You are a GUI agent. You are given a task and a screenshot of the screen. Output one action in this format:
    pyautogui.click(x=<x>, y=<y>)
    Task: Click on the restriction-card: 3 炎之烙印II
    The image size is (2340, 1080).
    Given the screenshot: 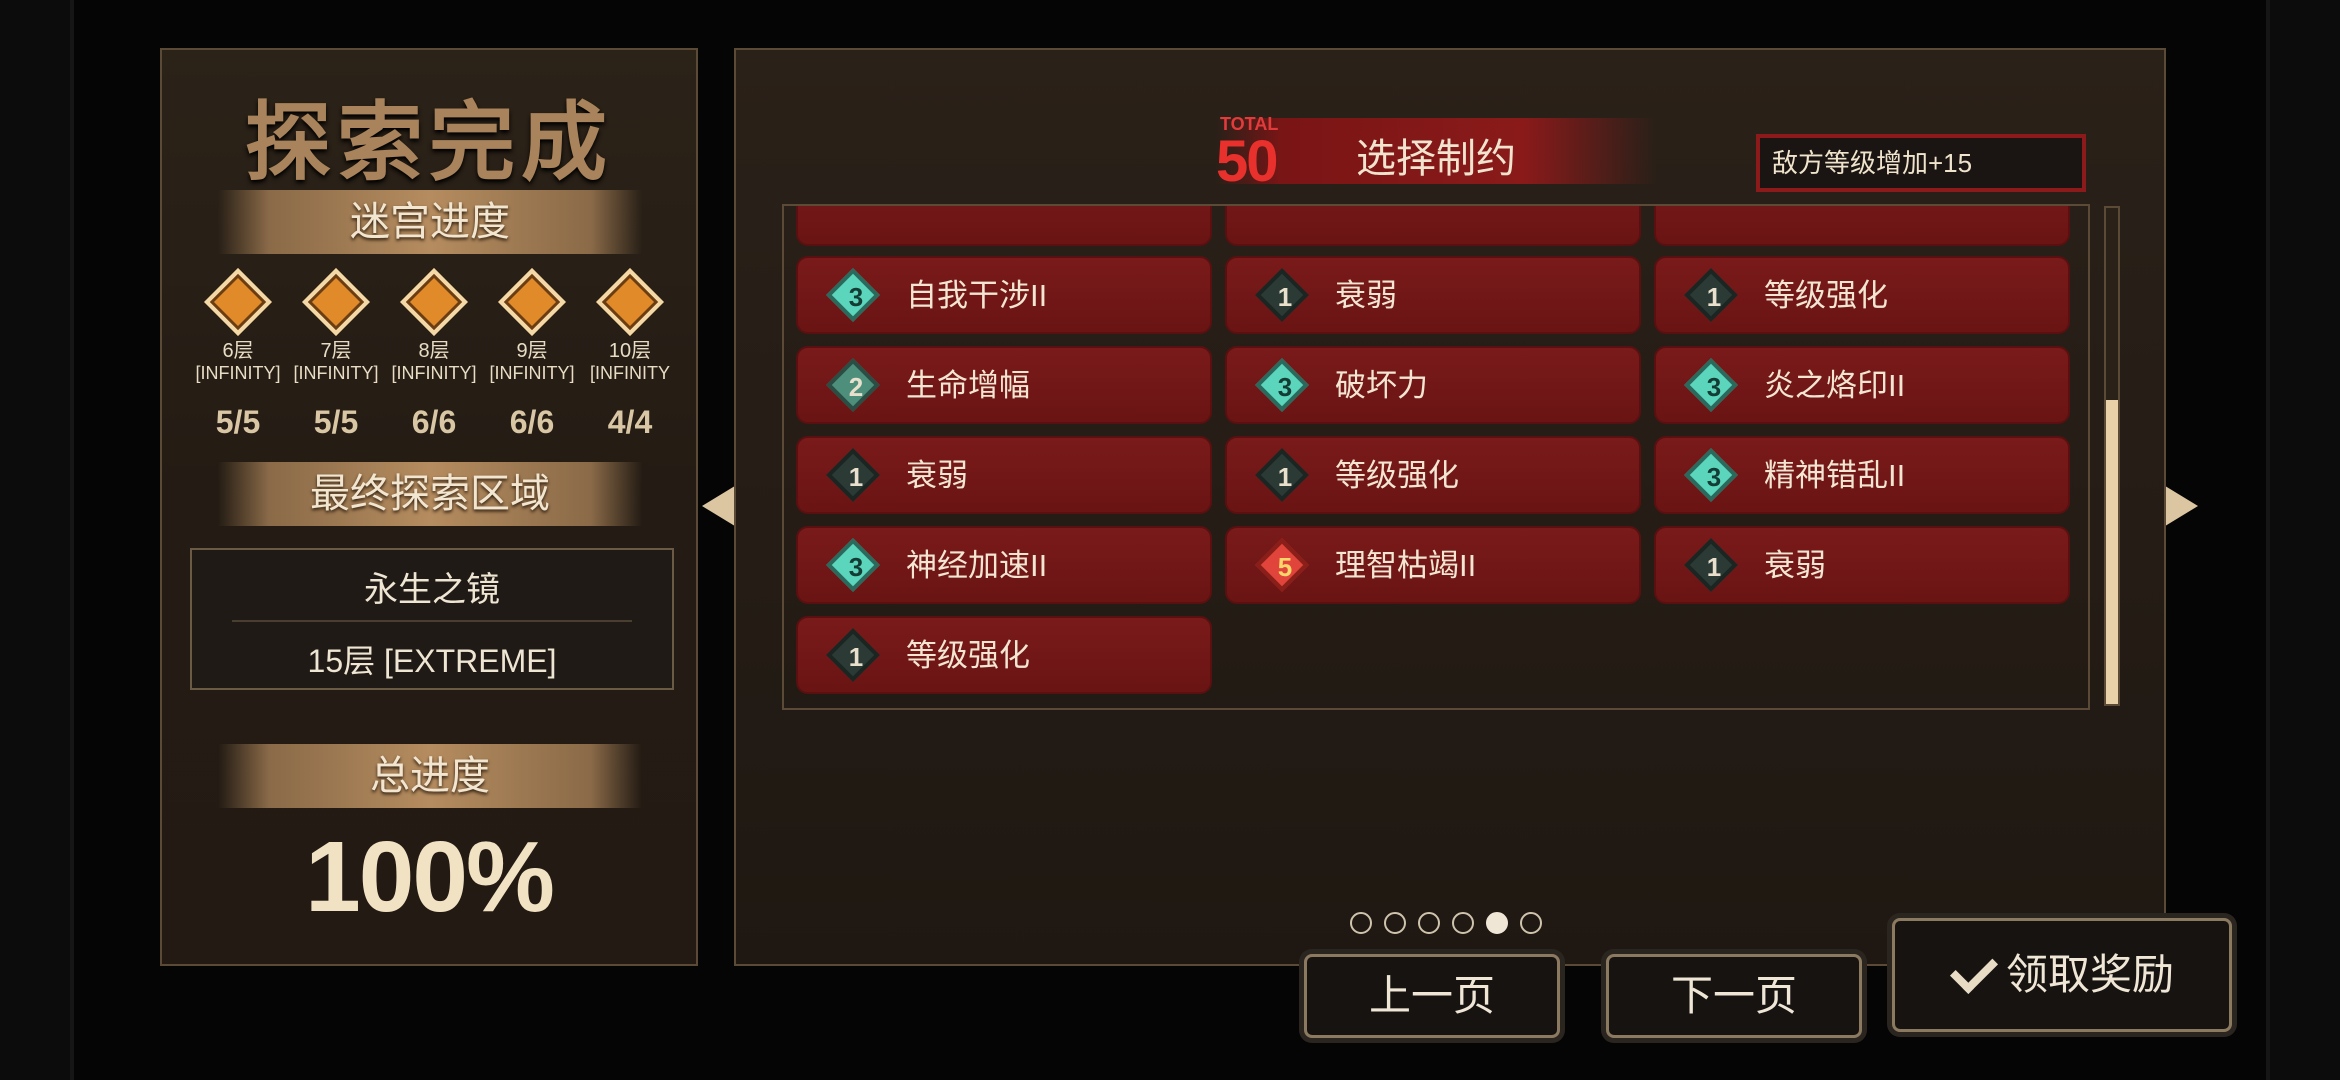 What is the action you would take?
    pyautogui.click(x=1862, y=385)
    